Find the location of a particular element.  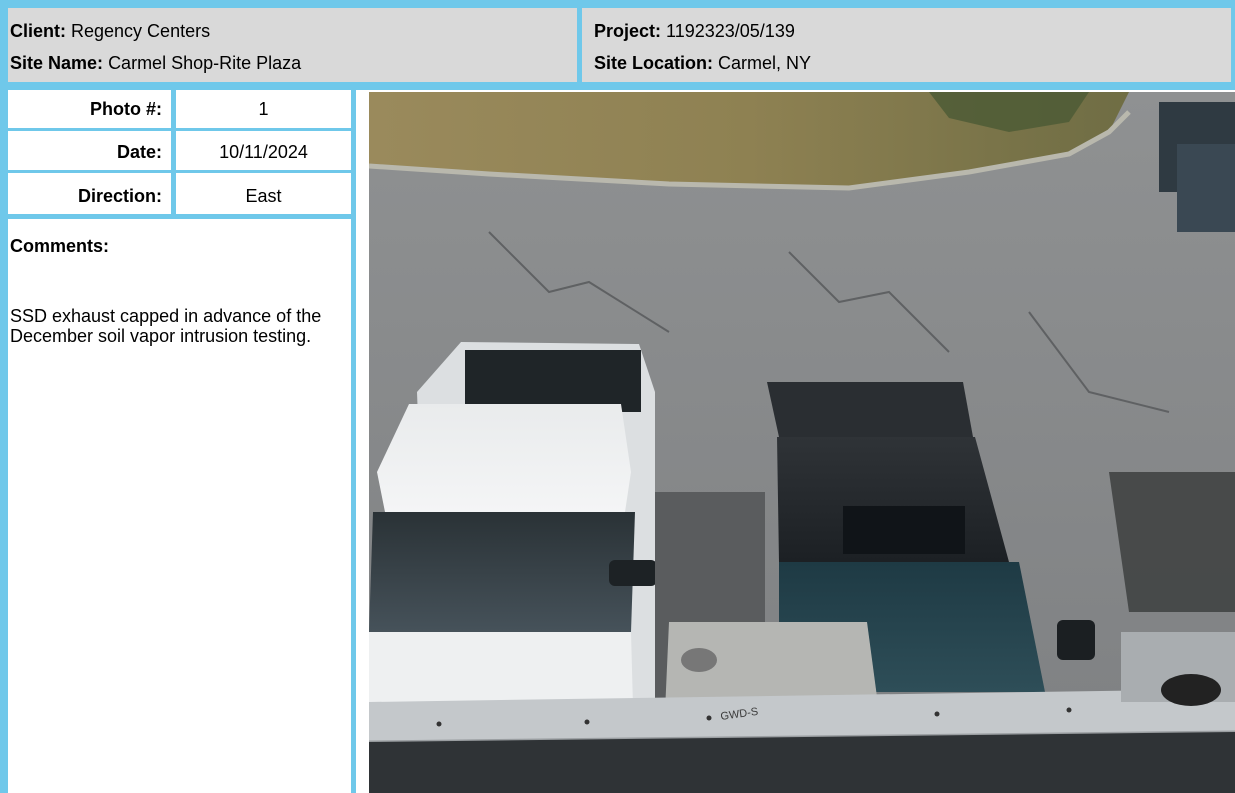

site-location-field: Site Location: Carmel, NY is located at coordinates (702, 63).